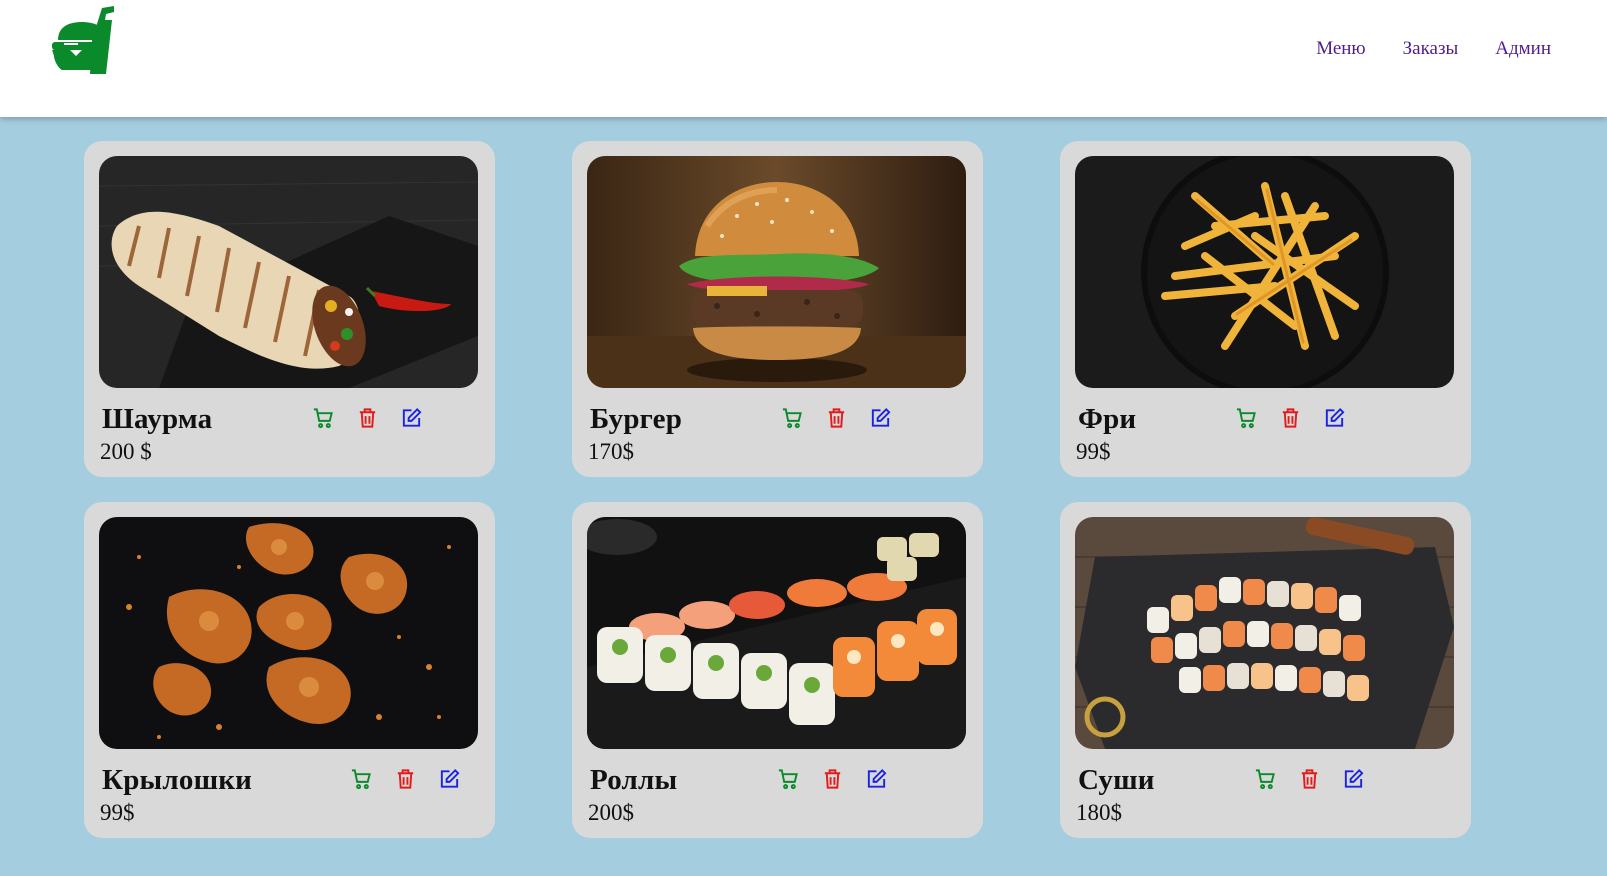  Describe the element at coordinates (288, 272) in the screenshot. I see `shawarma-photo` at that location.